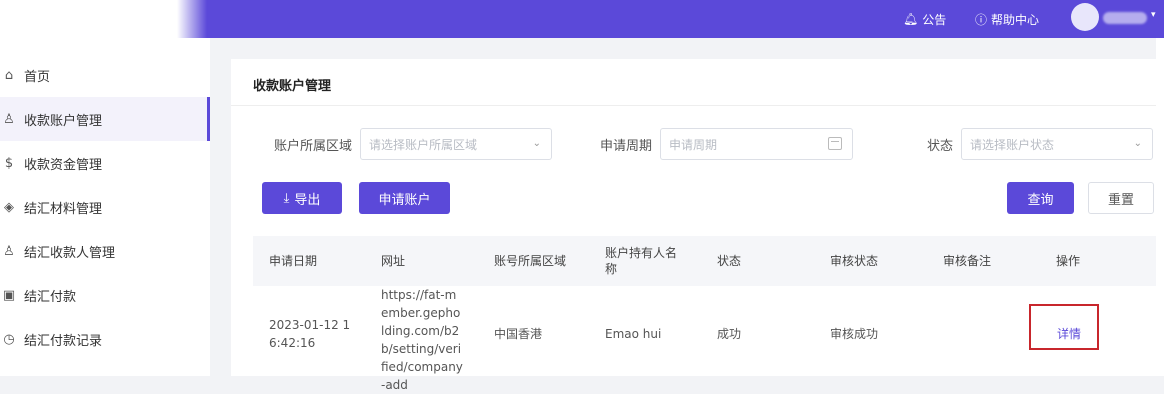 The height and width of the screenshot is (394, 1164). I want to click on column-header-review-status: 审核状态, so click(854, 261).